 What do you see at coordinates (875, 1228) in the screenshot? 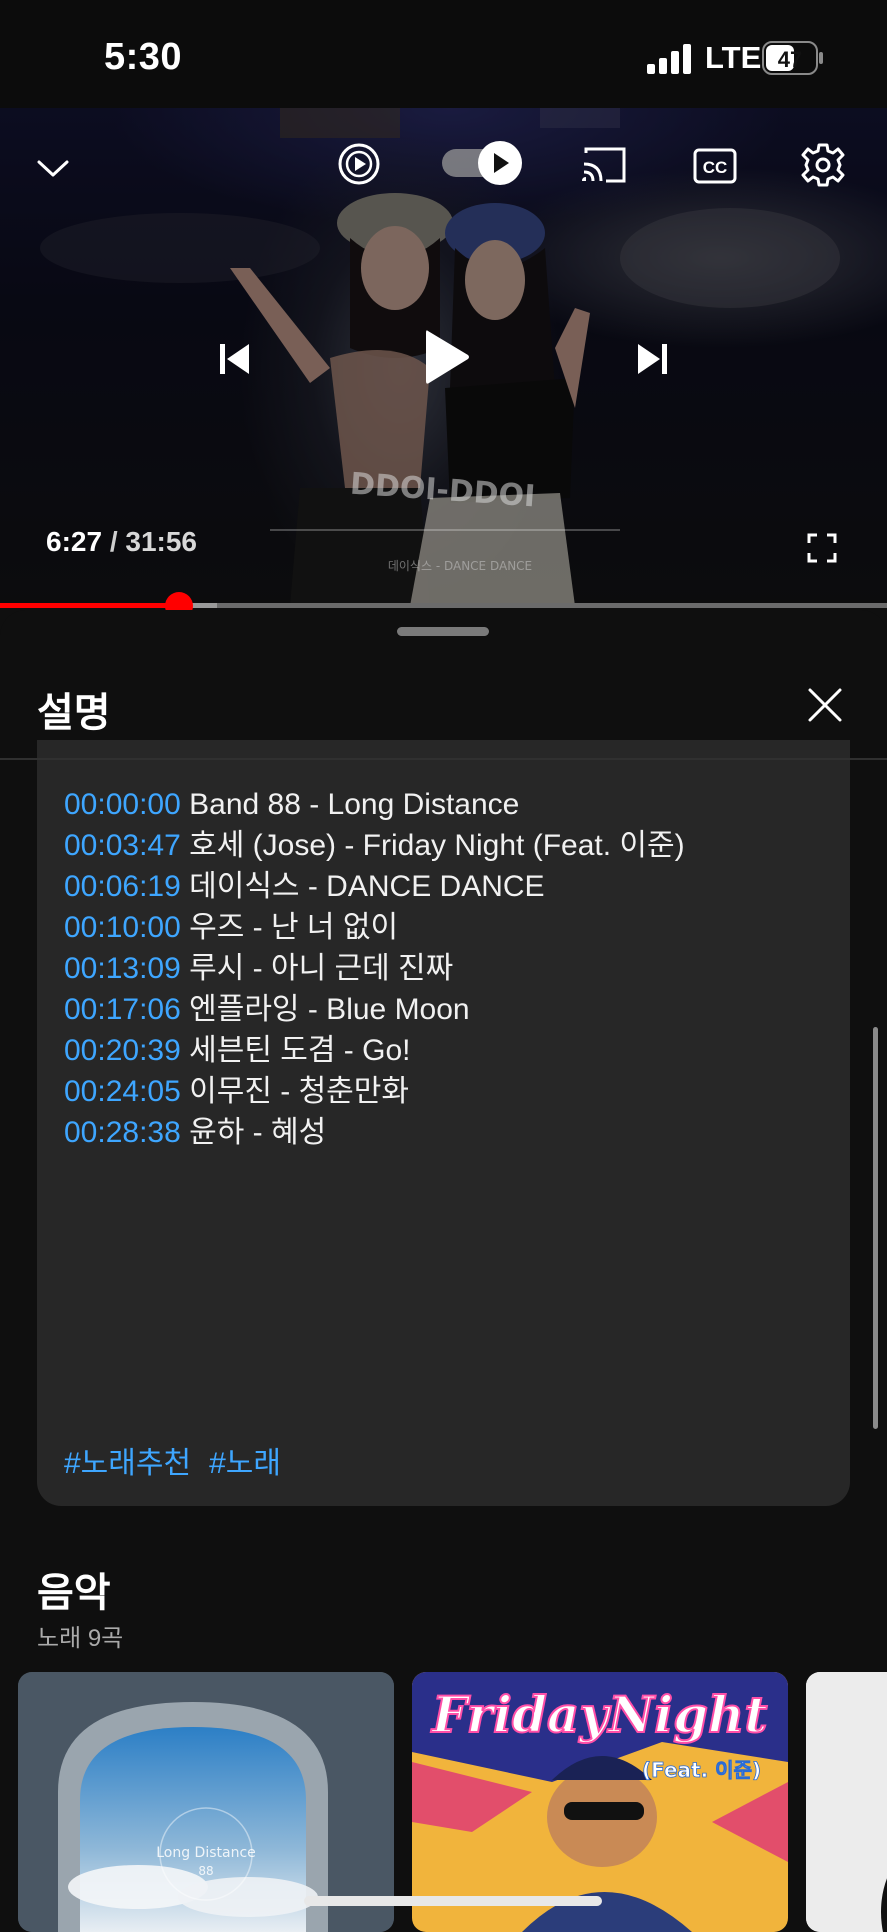
I see `scrollbar` at bounding box center [875, 1228].